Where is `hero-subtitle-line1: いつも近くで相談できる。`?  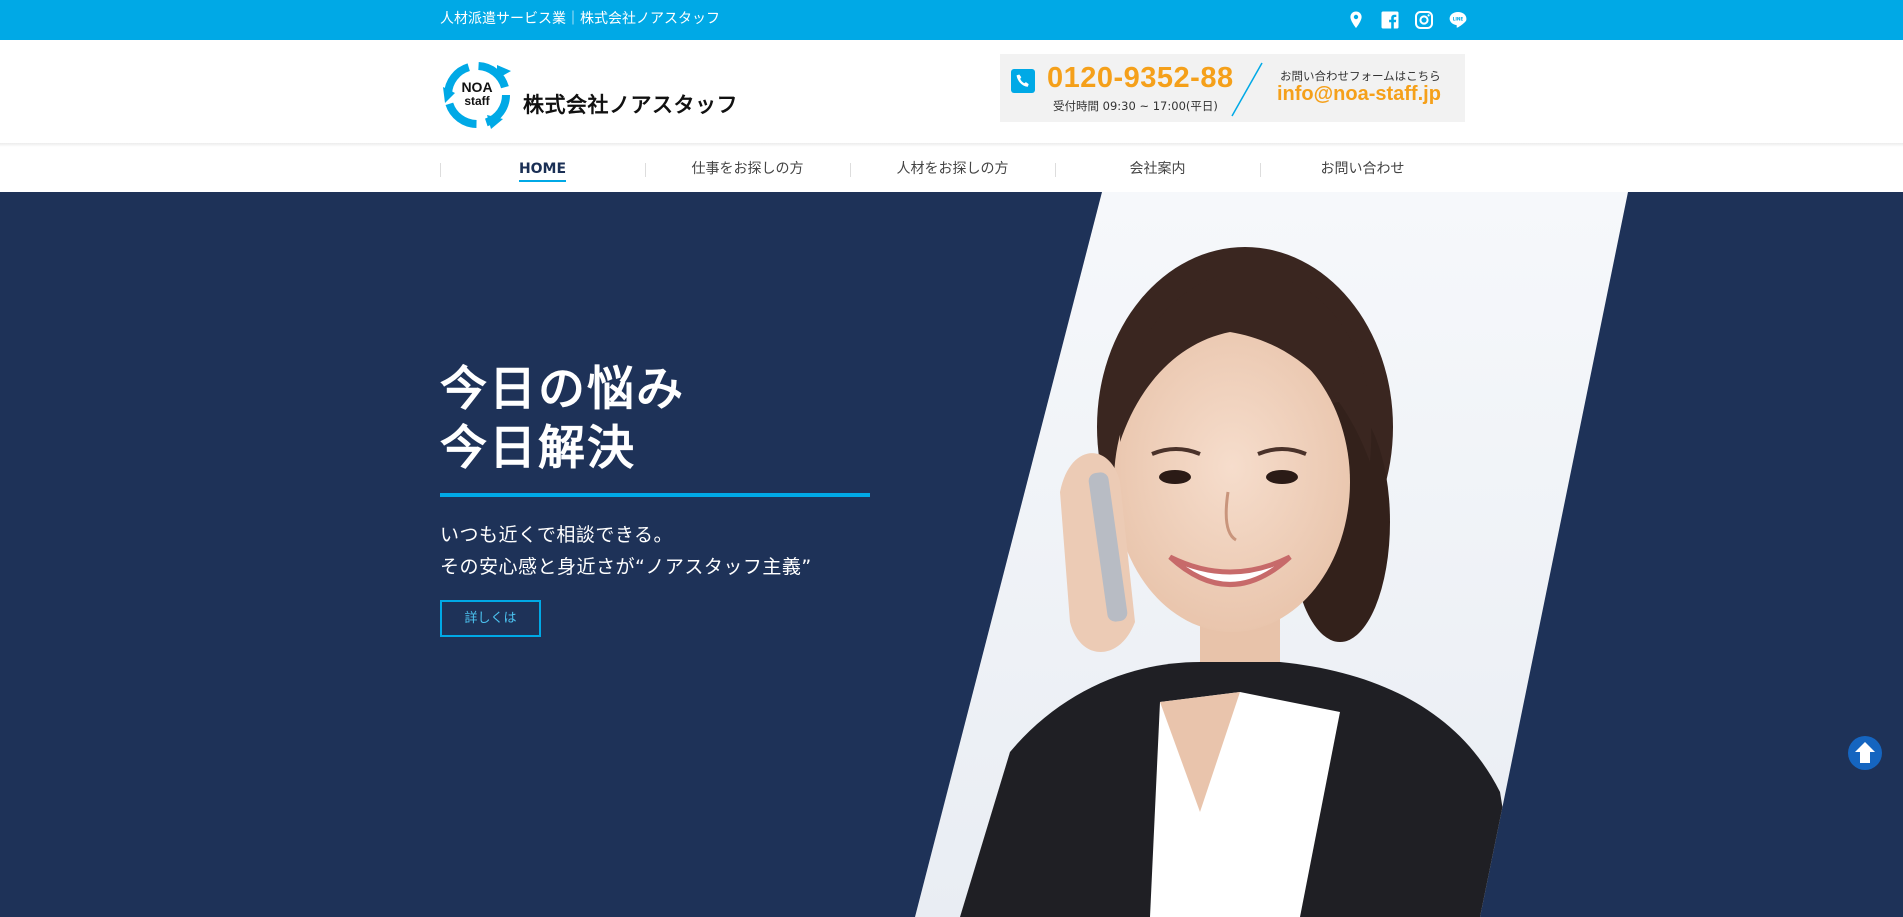 hero-subtitle-line1: いつも近くで相談できる。 is located at coordinates (557, 535).